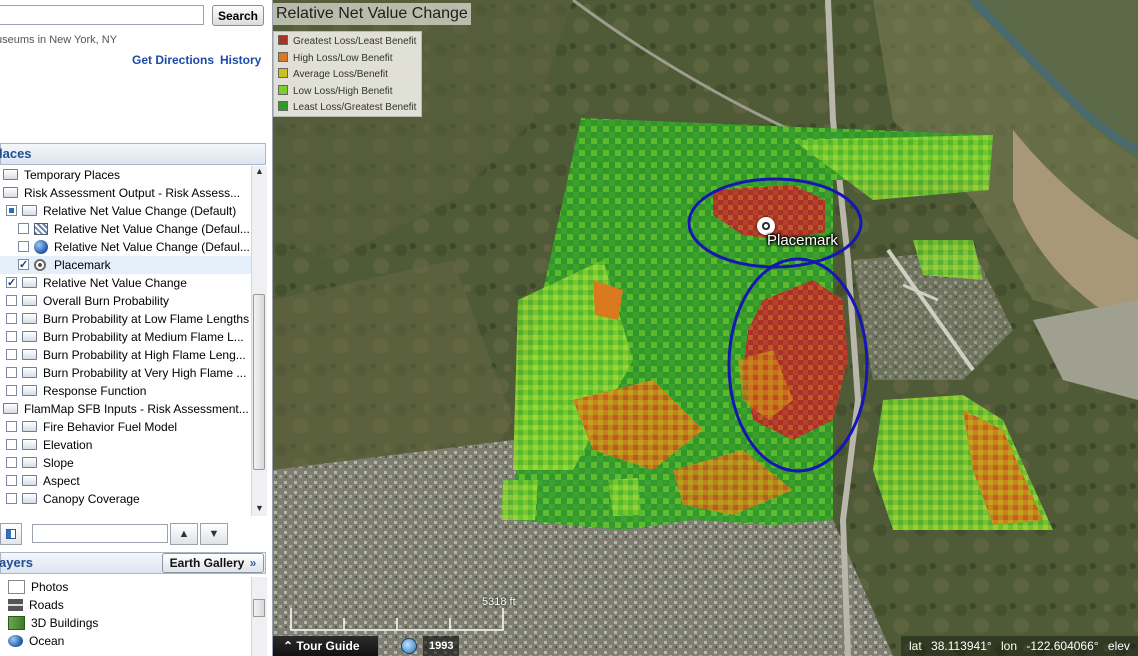 The width and height of the screenshot is (1138, 656). Describe the element at coordinates (72, 175) in the screenshot. I see `places-tree-item-label: Temporary Places` at that location.